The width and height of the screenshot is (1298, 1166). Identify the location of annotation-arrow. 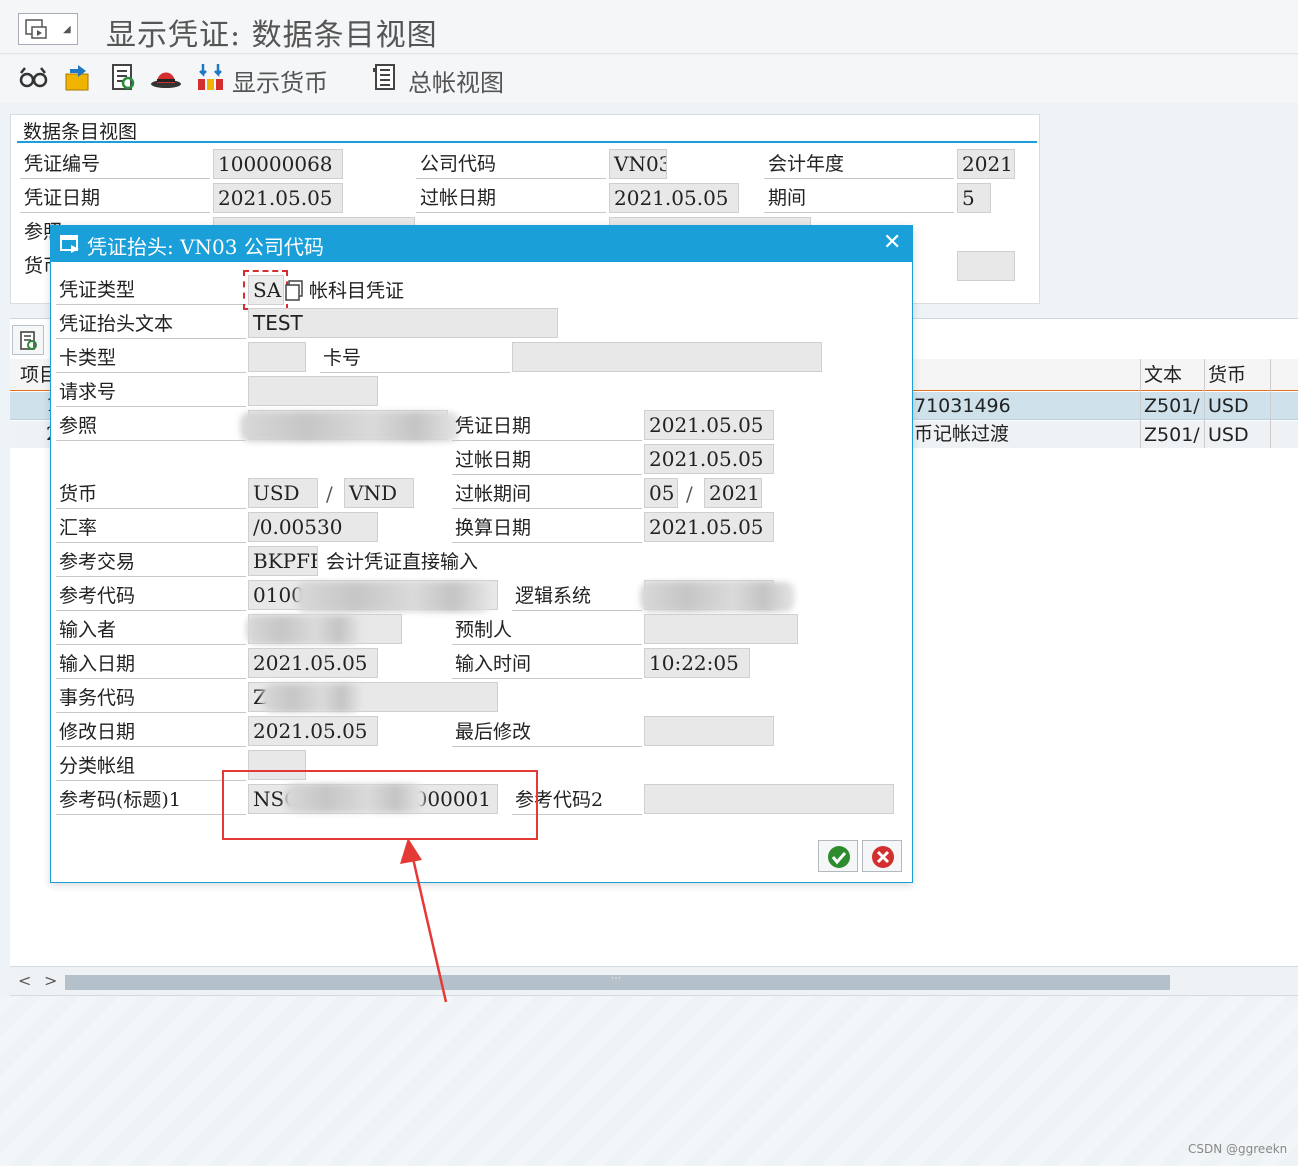
(424, 920).